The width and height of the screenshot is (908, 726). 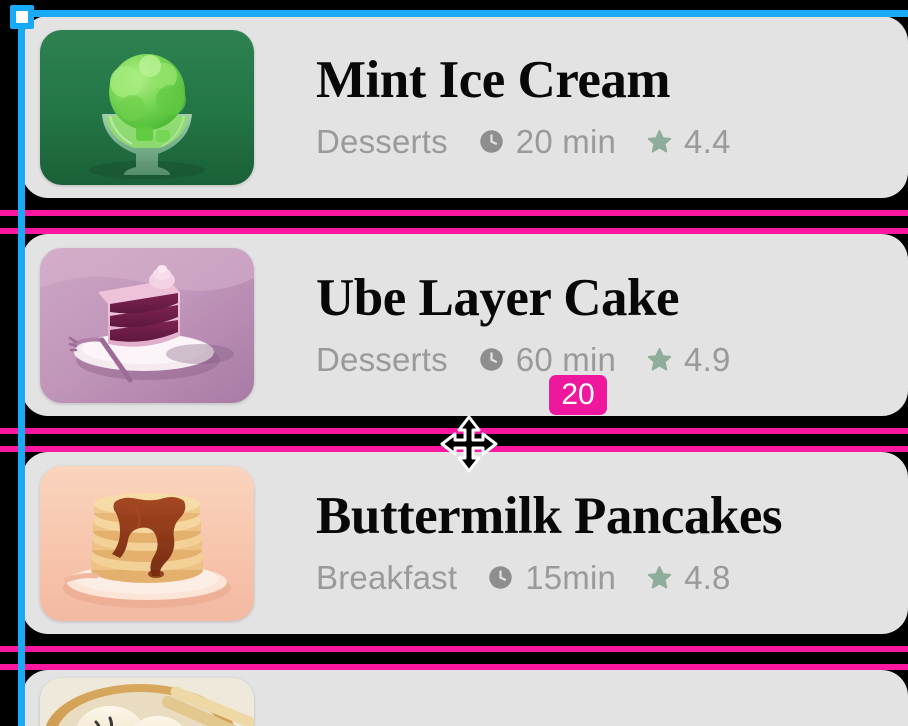 I want to click on ube-layer-cake-image, so click(x=147, y=325).